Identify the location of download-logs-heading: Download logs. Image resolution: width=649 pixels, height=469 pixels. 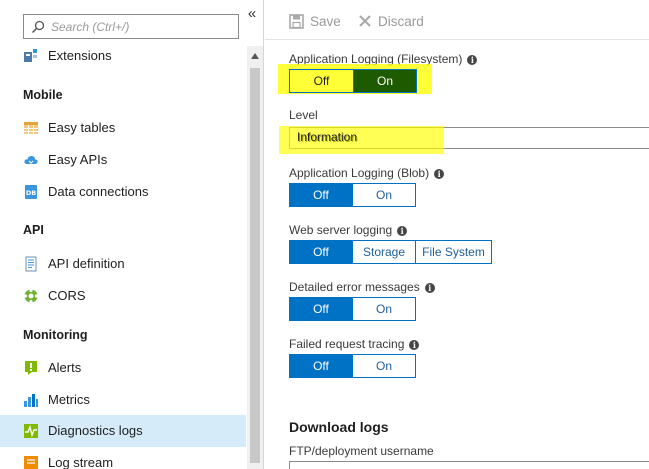
(339, 427).